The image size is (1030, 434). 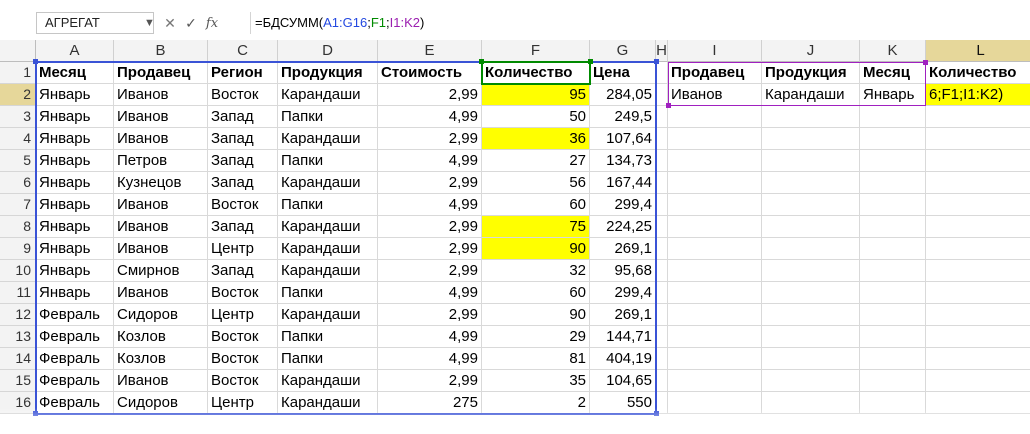 What do you see at coordinates (536, 139) in the screenshot?
I see `table-cell: 36` at bounding box center [536, 139].